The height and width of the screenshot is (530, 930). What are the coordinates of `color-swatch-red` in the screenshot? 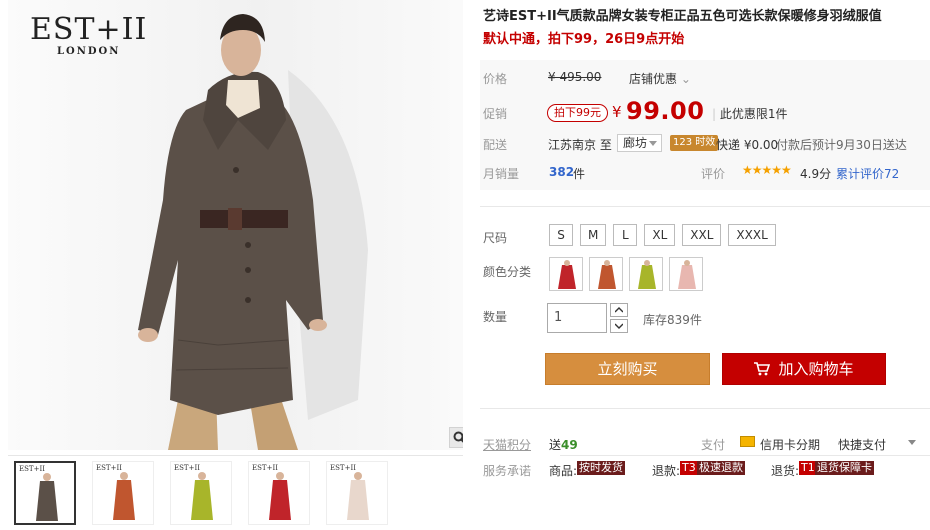 It's located at (566, 274).